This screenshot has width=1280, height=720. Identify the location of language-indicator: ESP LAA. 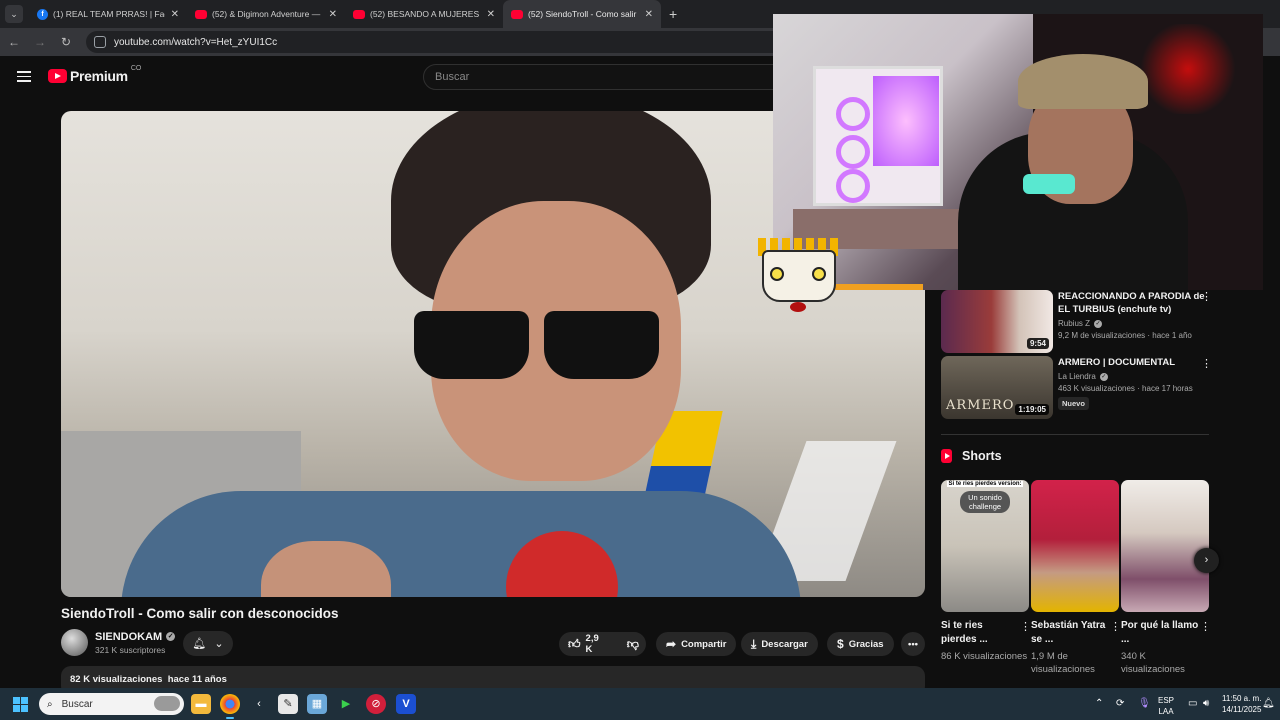
(1166, 706).